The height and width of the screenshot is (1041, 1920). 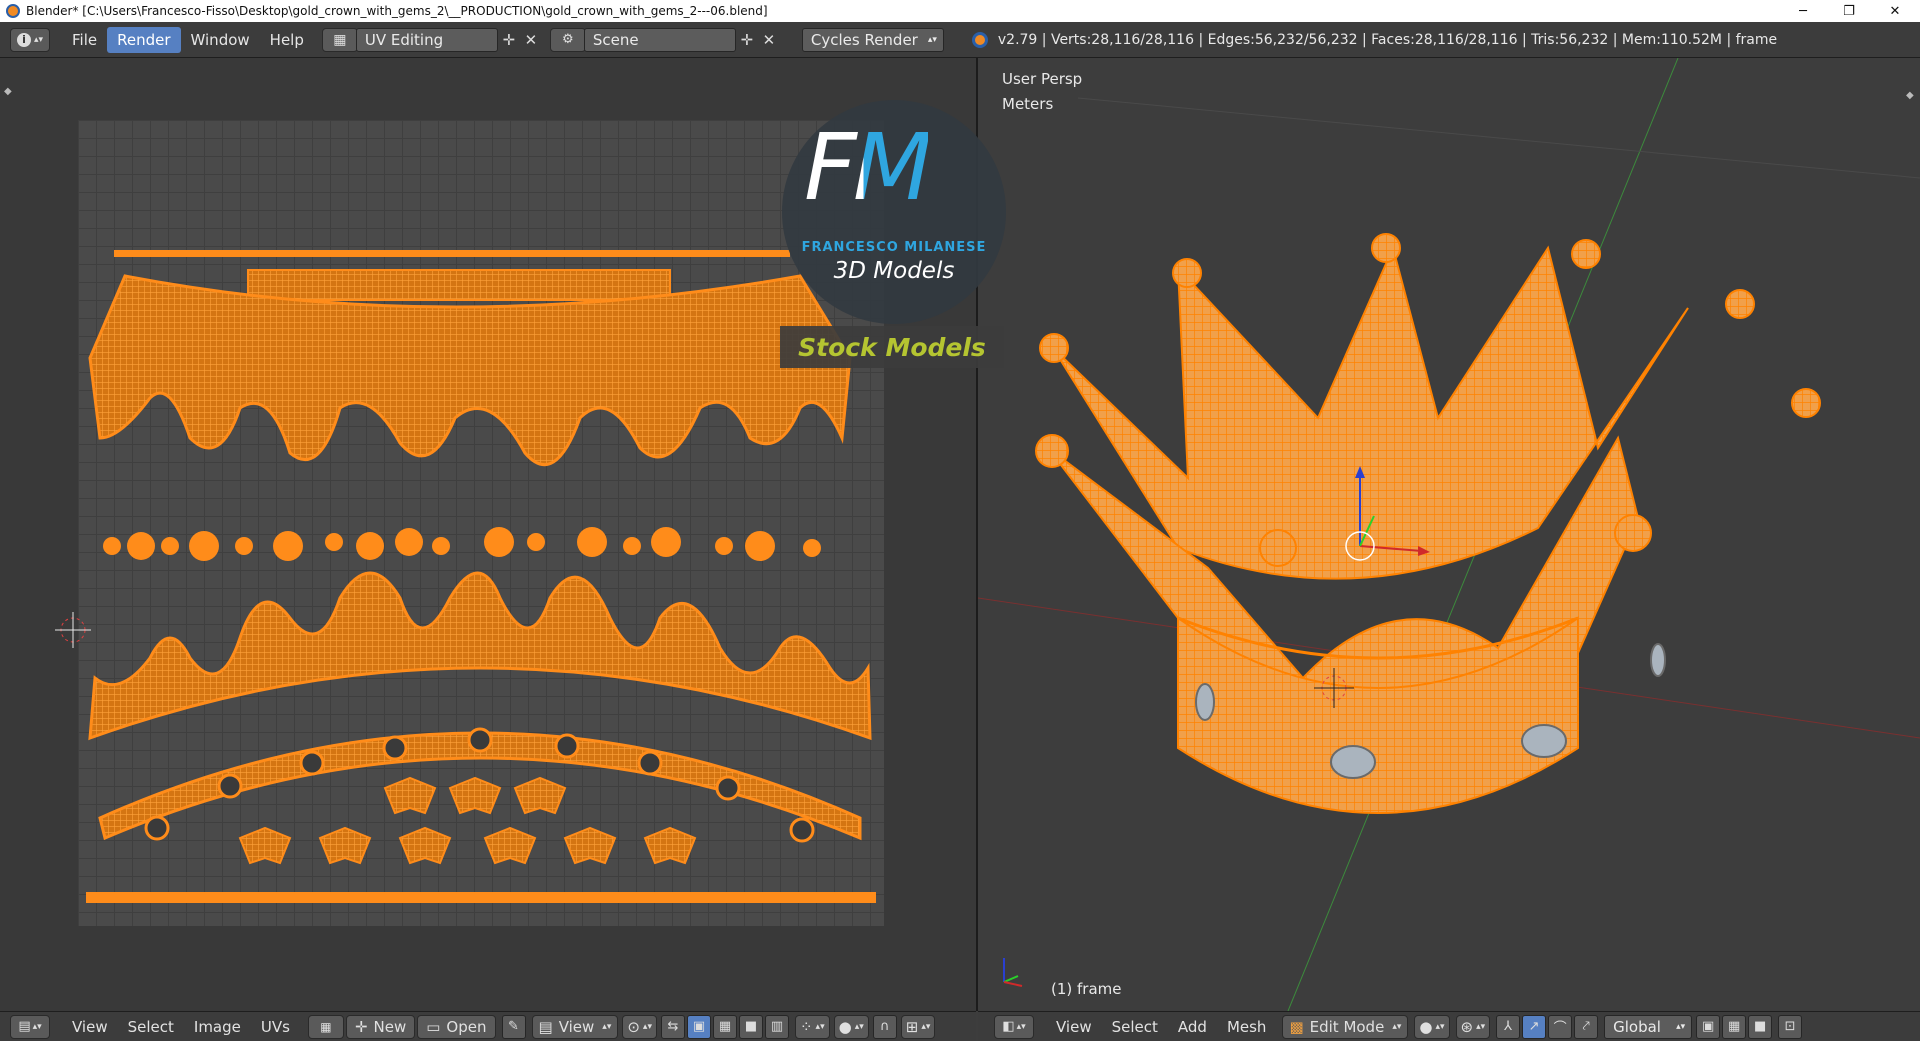 What do you see at coordinates (724, 1026) in the screenshot?
I see `edge-select-button: ▦` at bounding box center [724, 1026].